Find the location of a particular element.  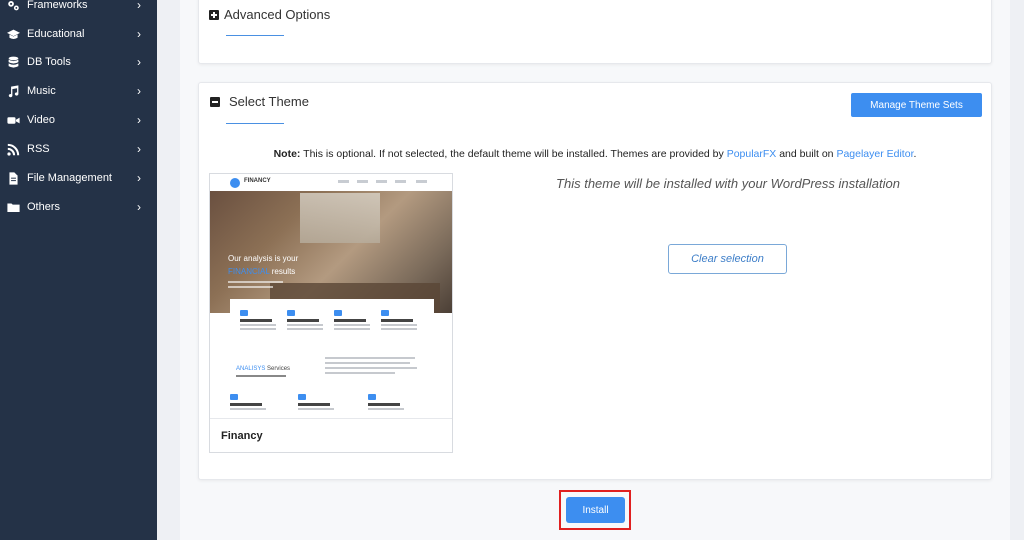

plus-square-icon is located at coordinates (214, 14).